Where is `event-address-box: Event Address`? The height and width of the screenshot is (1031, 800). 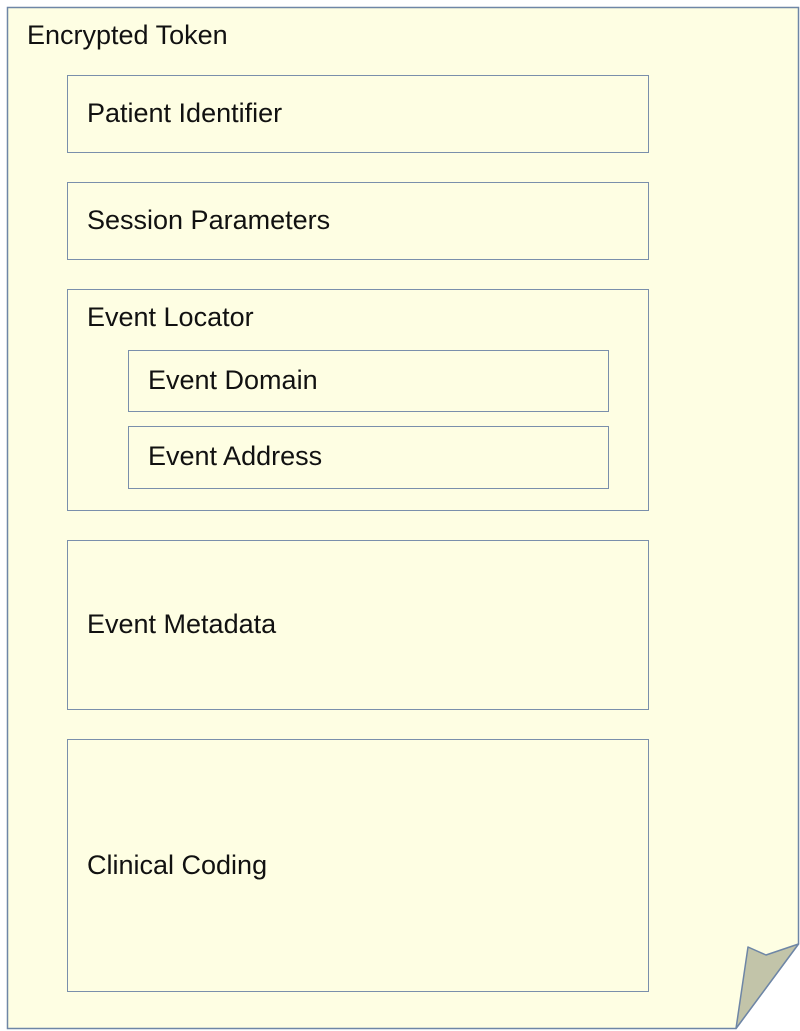 event-address-box: Event Address is located at coordinates (368, 457).